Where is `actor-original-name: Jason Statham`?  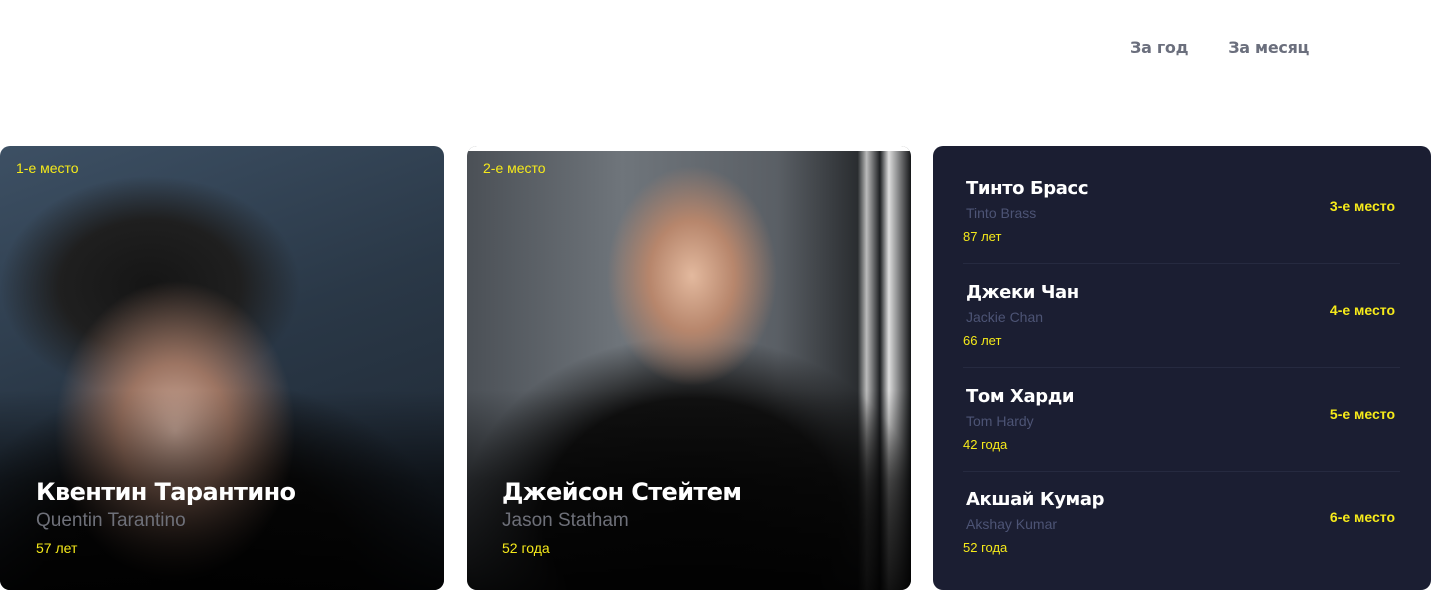 actor-original-name: Jason Statham is located at coordinates (565, 520).